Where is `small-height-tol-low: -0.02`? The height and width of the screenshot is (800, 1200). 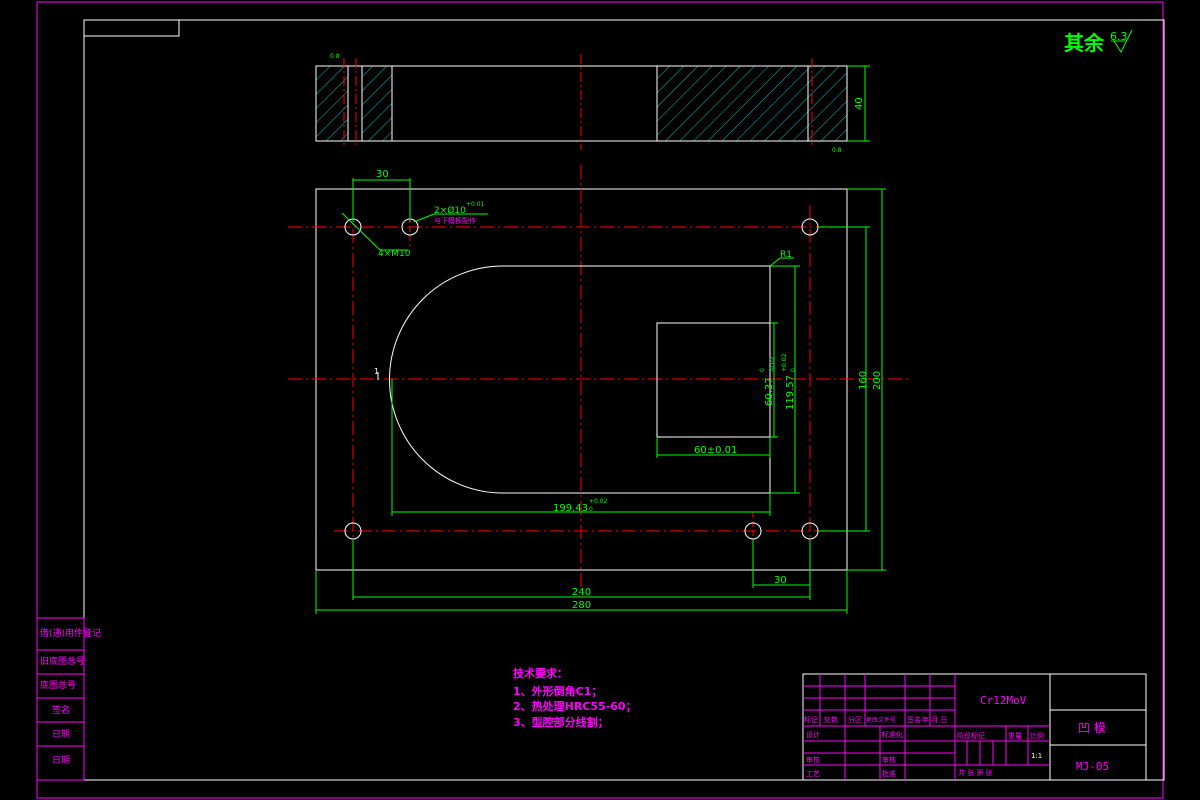 small-height-tol-low: -0.02 is located at coordinates (772, 364).